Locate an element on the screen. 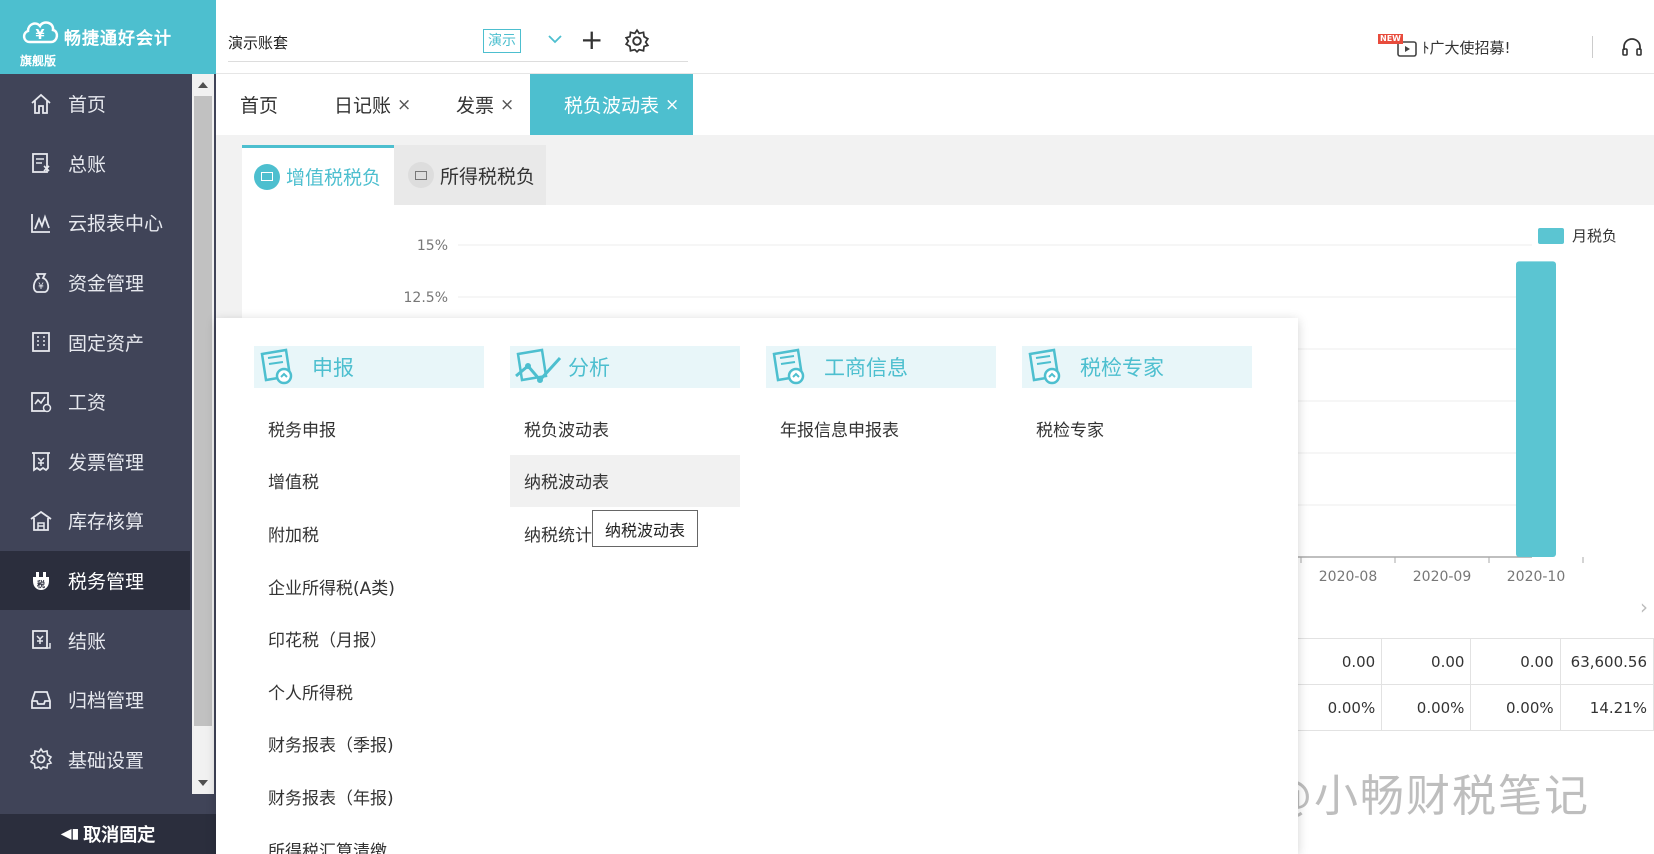  menu-item: 税检专家 is located at coordinates (1137, 428).